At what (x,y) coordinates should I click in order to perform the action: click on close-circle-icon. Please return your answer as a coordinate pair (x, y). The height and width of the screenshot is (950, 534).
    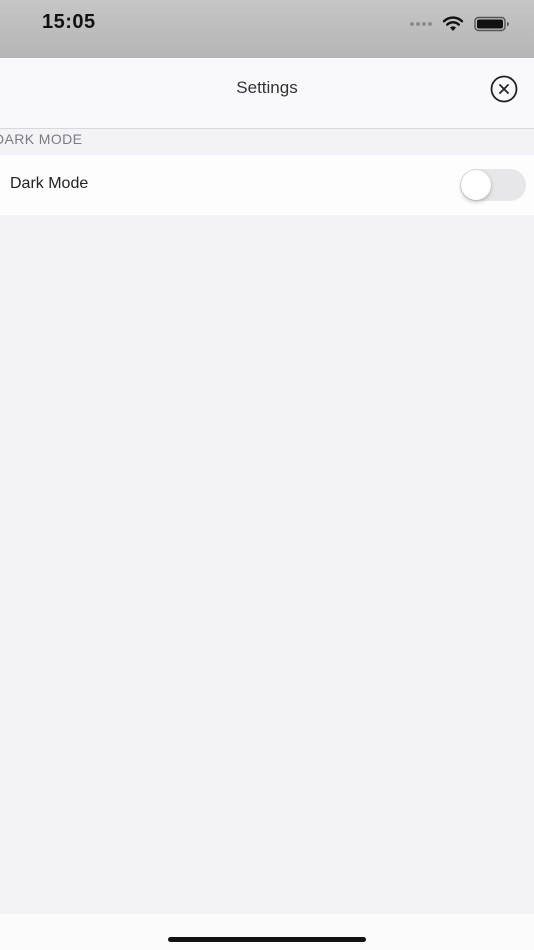
    Looking at the image, I should click on (504, 89).